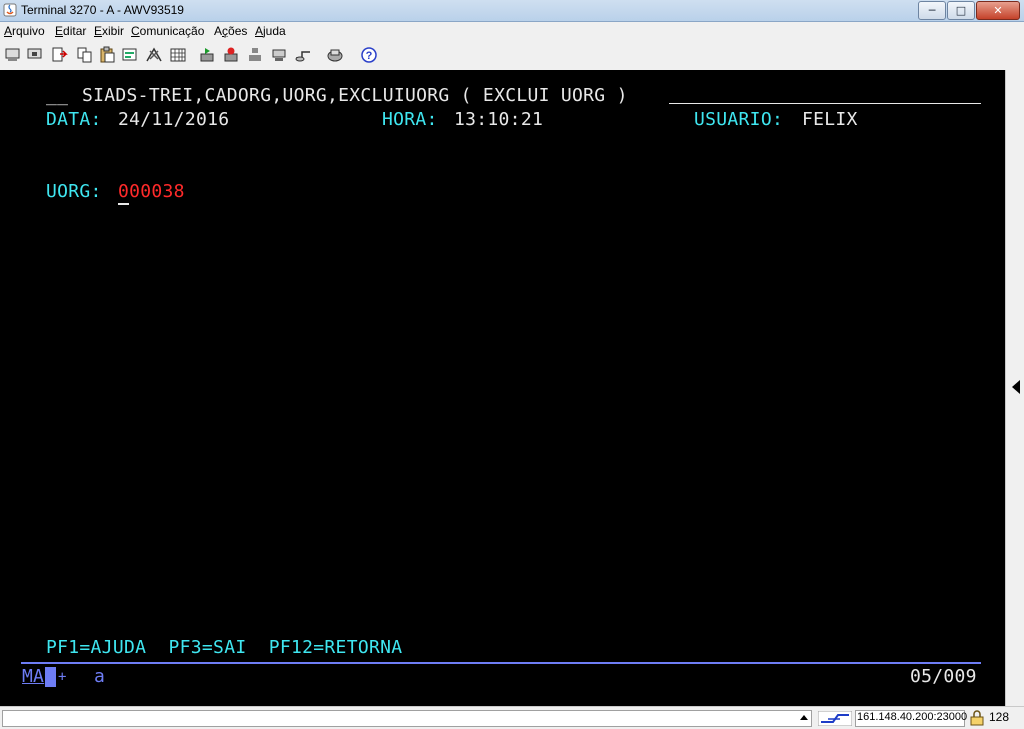 The image size is (1024, 729). I want to click on header-prefix: __, so click(57, 95).